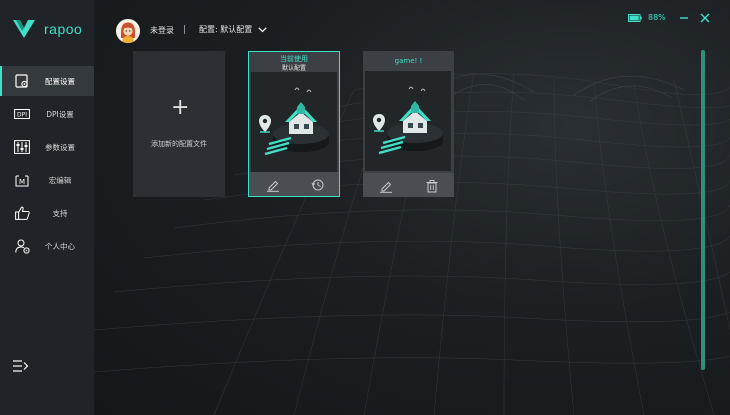  Describe the element at coordinates (60, 180) in the screenshot. I see `sidebar-item-label: 宏编辑` at that location.